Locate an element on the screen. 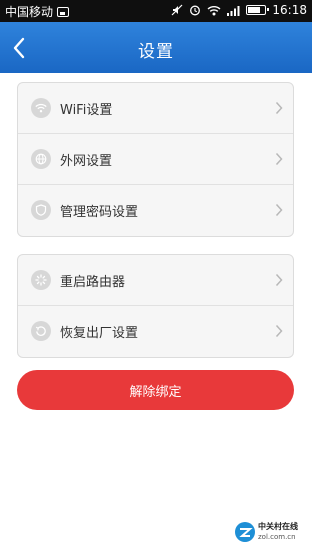 This screenshot has height=555, width=320. page-title: 设置 is located at coordinates (156, 52).